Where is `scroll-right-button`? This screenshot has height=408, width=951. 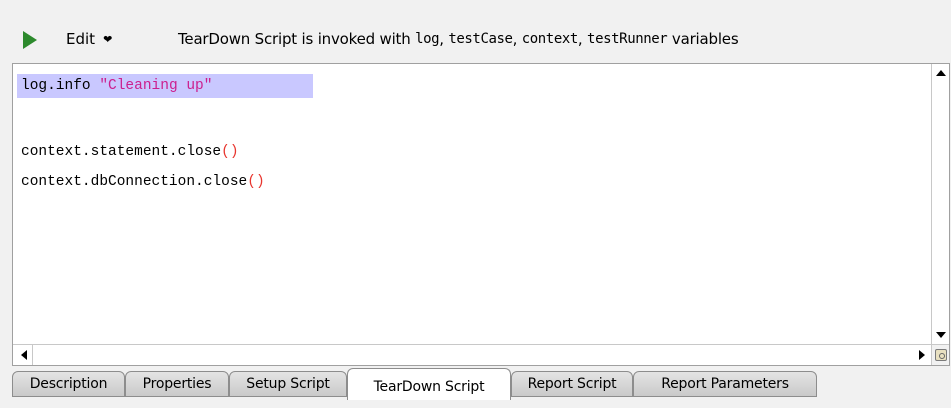 scroll-right-button is located at coordinates (922, 355).